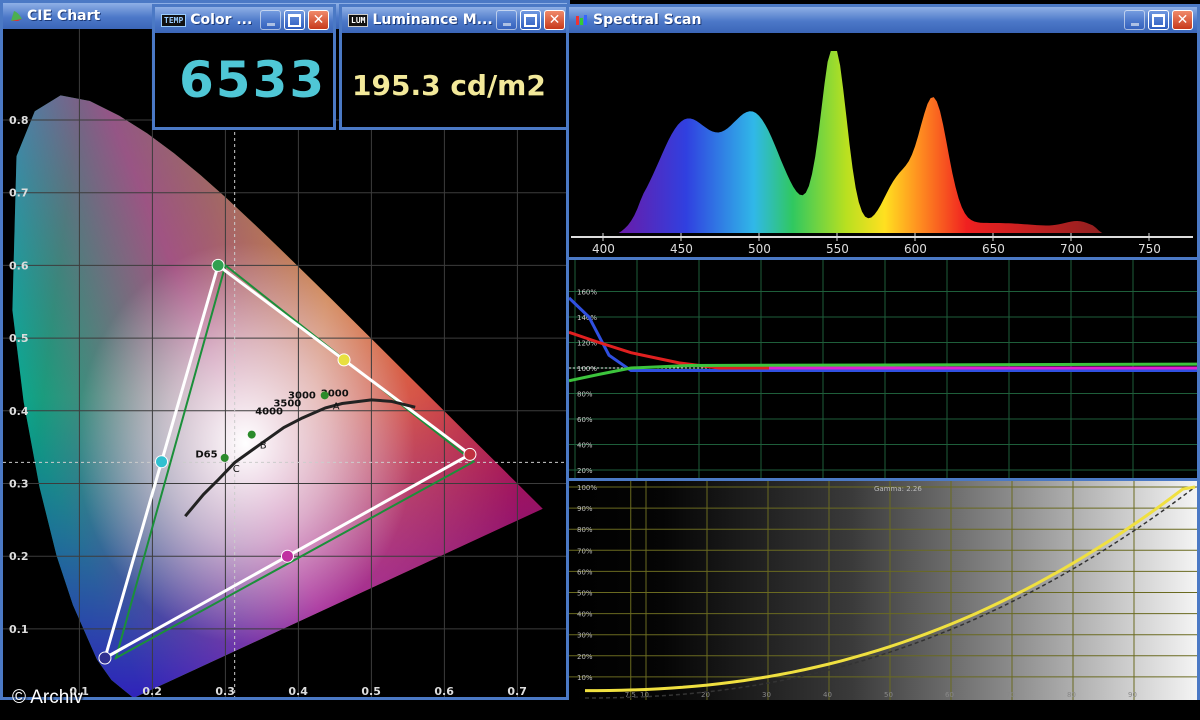 The width and height of the screenshot is (1200, 720). I want to click on spectrum-x-tick-label: 600, so click(915, 248).